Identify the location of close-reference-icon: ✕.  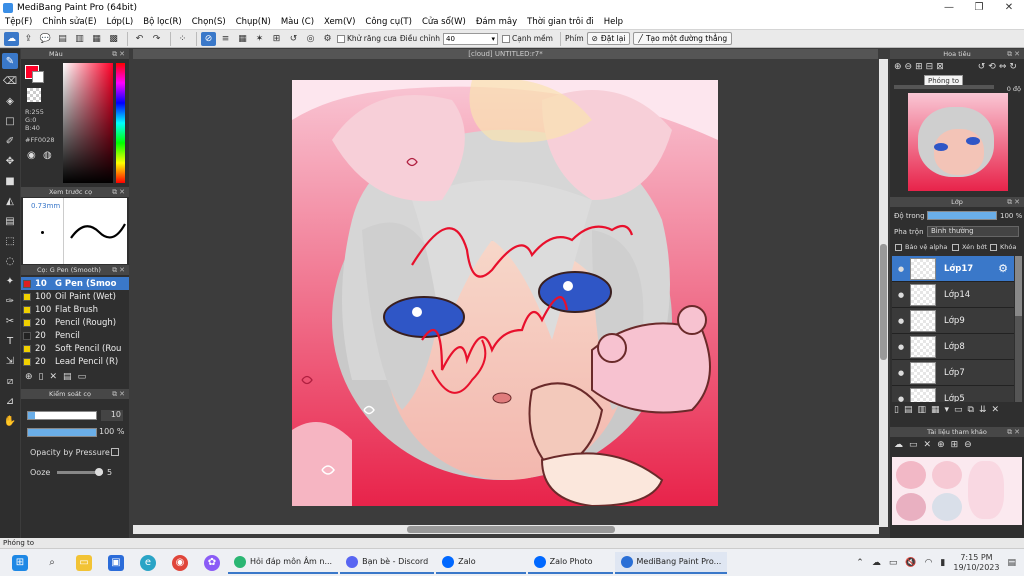
(928, 445).